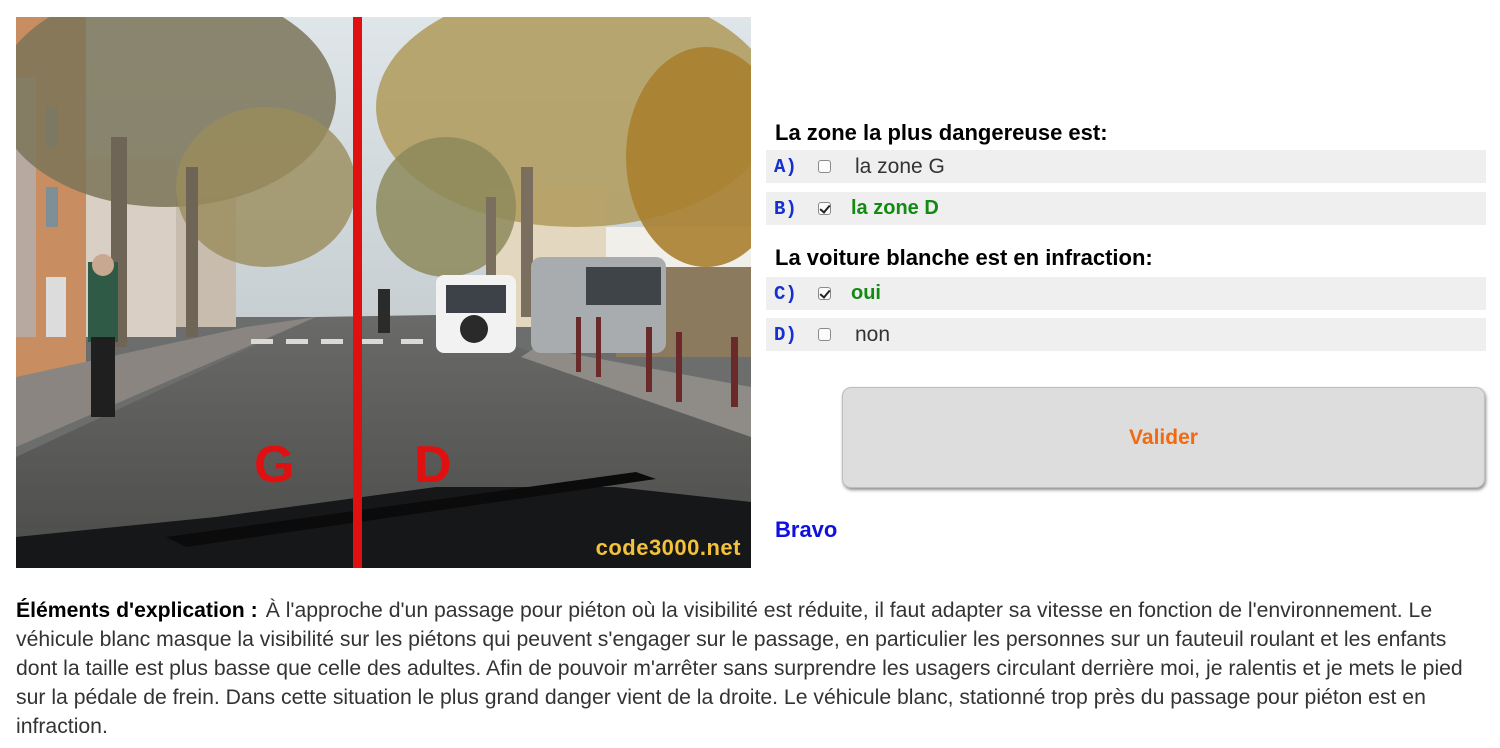  Describe the element at coordinates (866, 293) in the screenshot. I see `answer-c-text: oui` at that location.